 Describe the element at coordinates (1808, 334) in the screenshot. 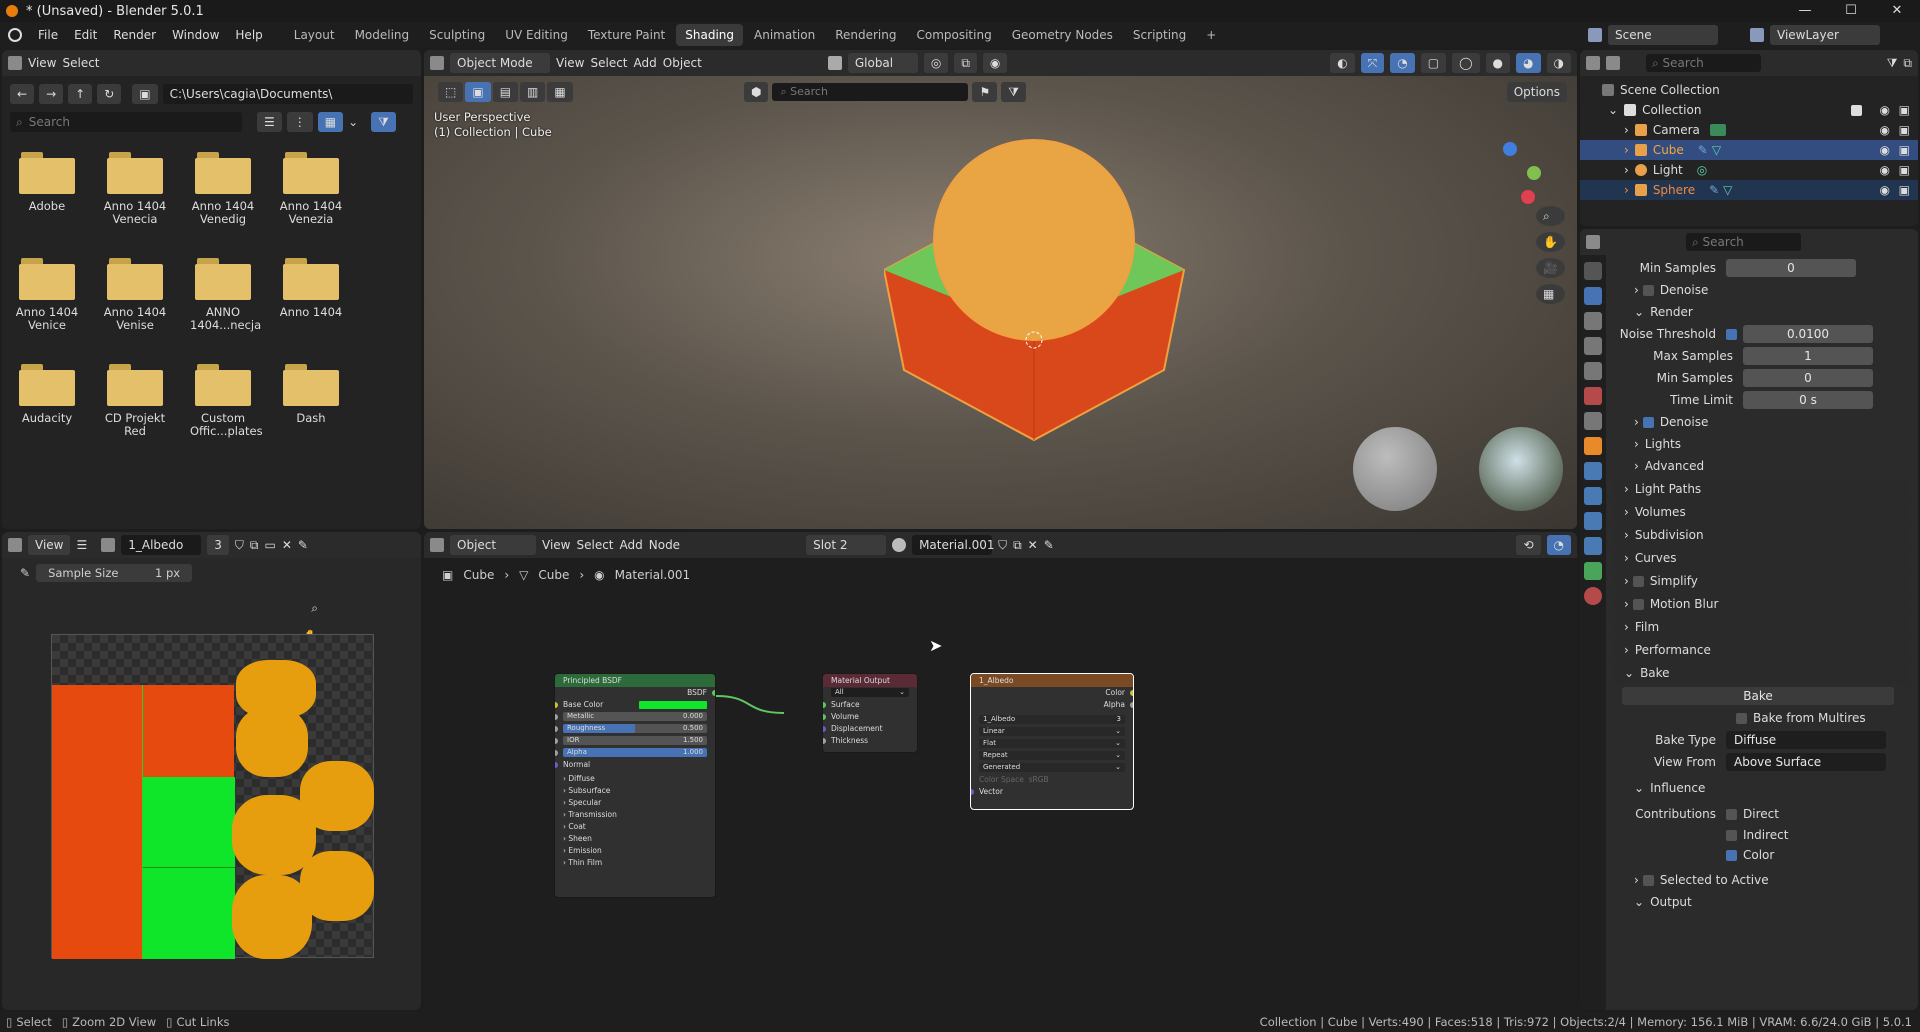

I see `noise-threshold-field: 0.0100` at that location.